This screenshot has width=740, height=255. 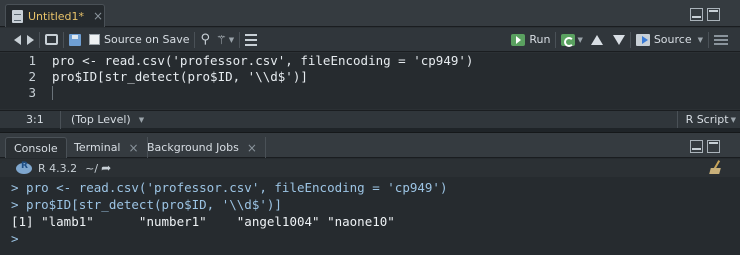 What do you see at coordinates (22, 81) in the screenshot?
I see `line-number-gutter: 1 2 3` at bounding box center [22, 81].